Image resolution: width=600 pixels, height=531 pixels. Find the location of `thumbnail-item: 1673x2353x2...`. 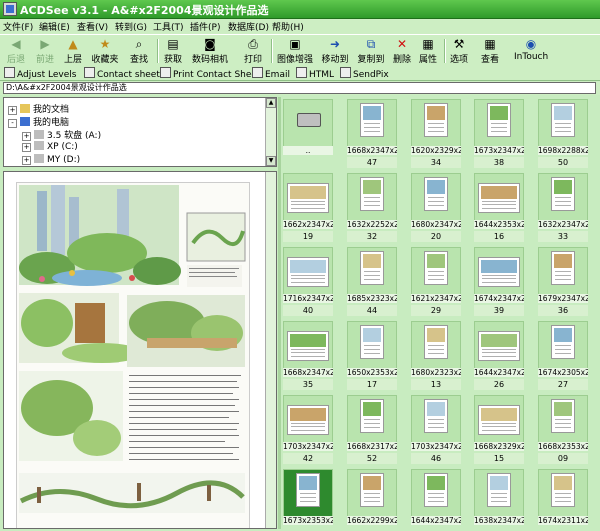

thumbnail-item: 1673x2353x2... is located at coordinates (308, 500).